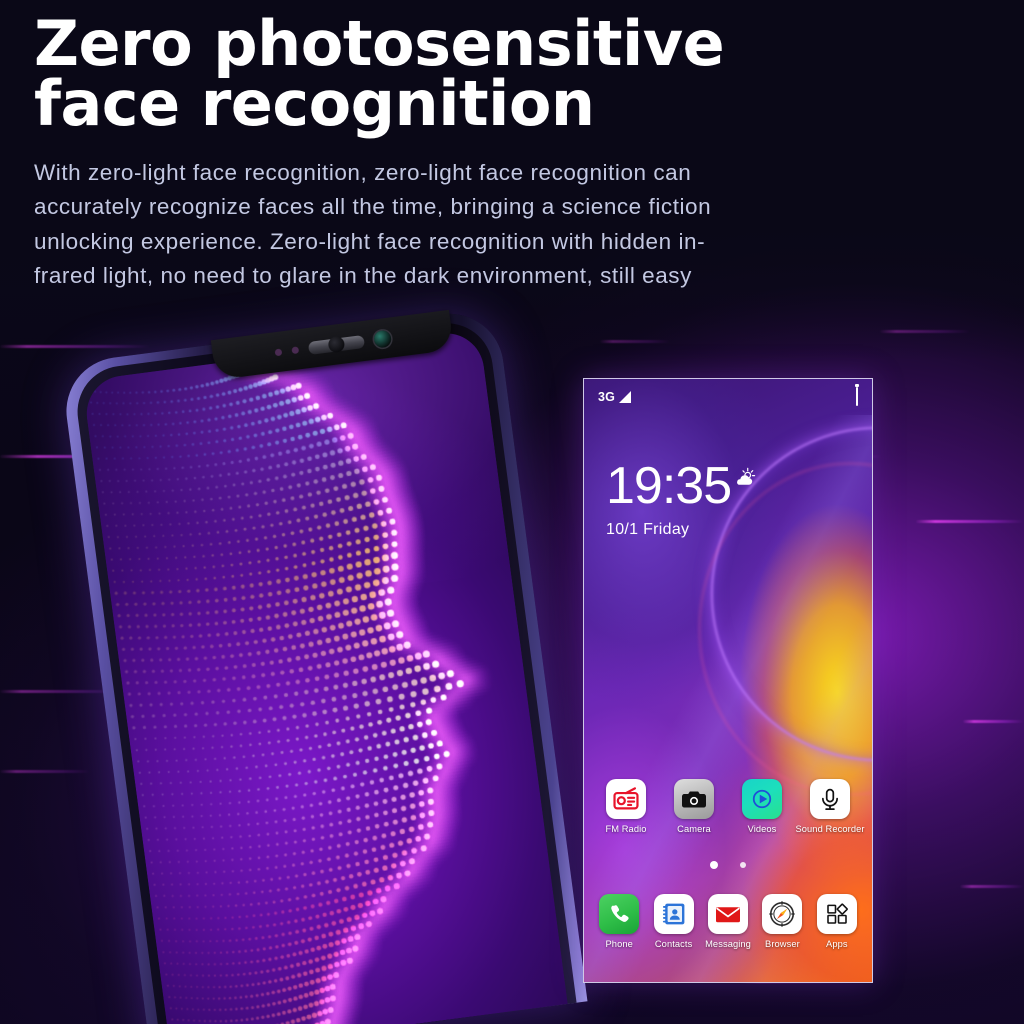 Image resolution: width=1024 pixels, height=1024 pixels. I want to click on camera-icon, so click(694, 799).